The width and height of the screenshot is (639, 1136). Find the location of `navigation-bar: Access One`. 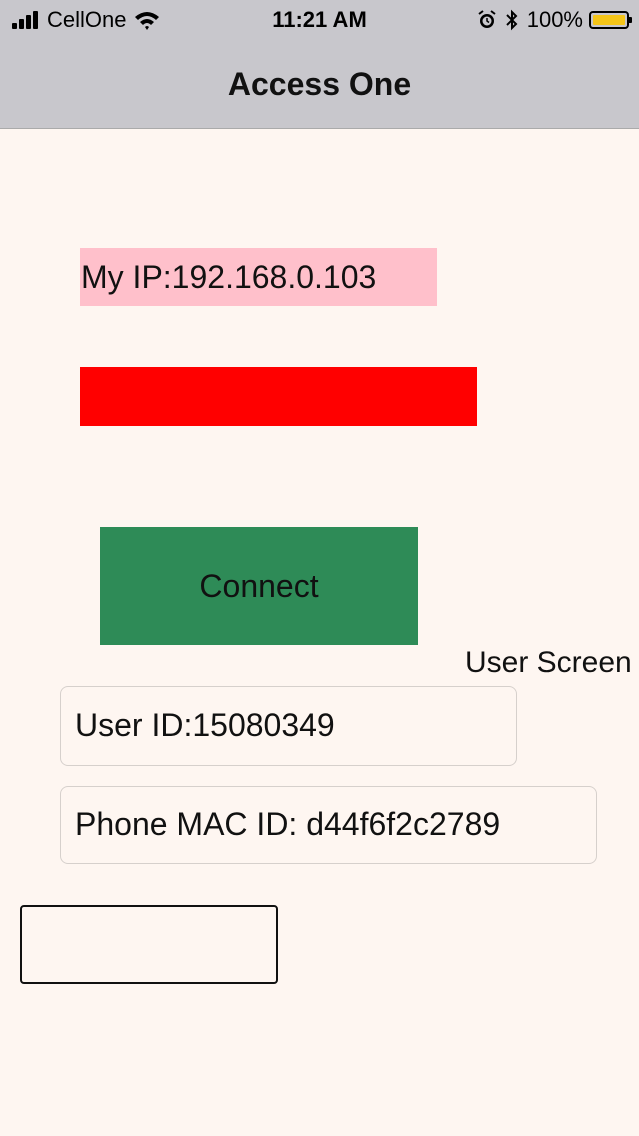

navigation-bar: Access One is located at coordinates (319, 84).